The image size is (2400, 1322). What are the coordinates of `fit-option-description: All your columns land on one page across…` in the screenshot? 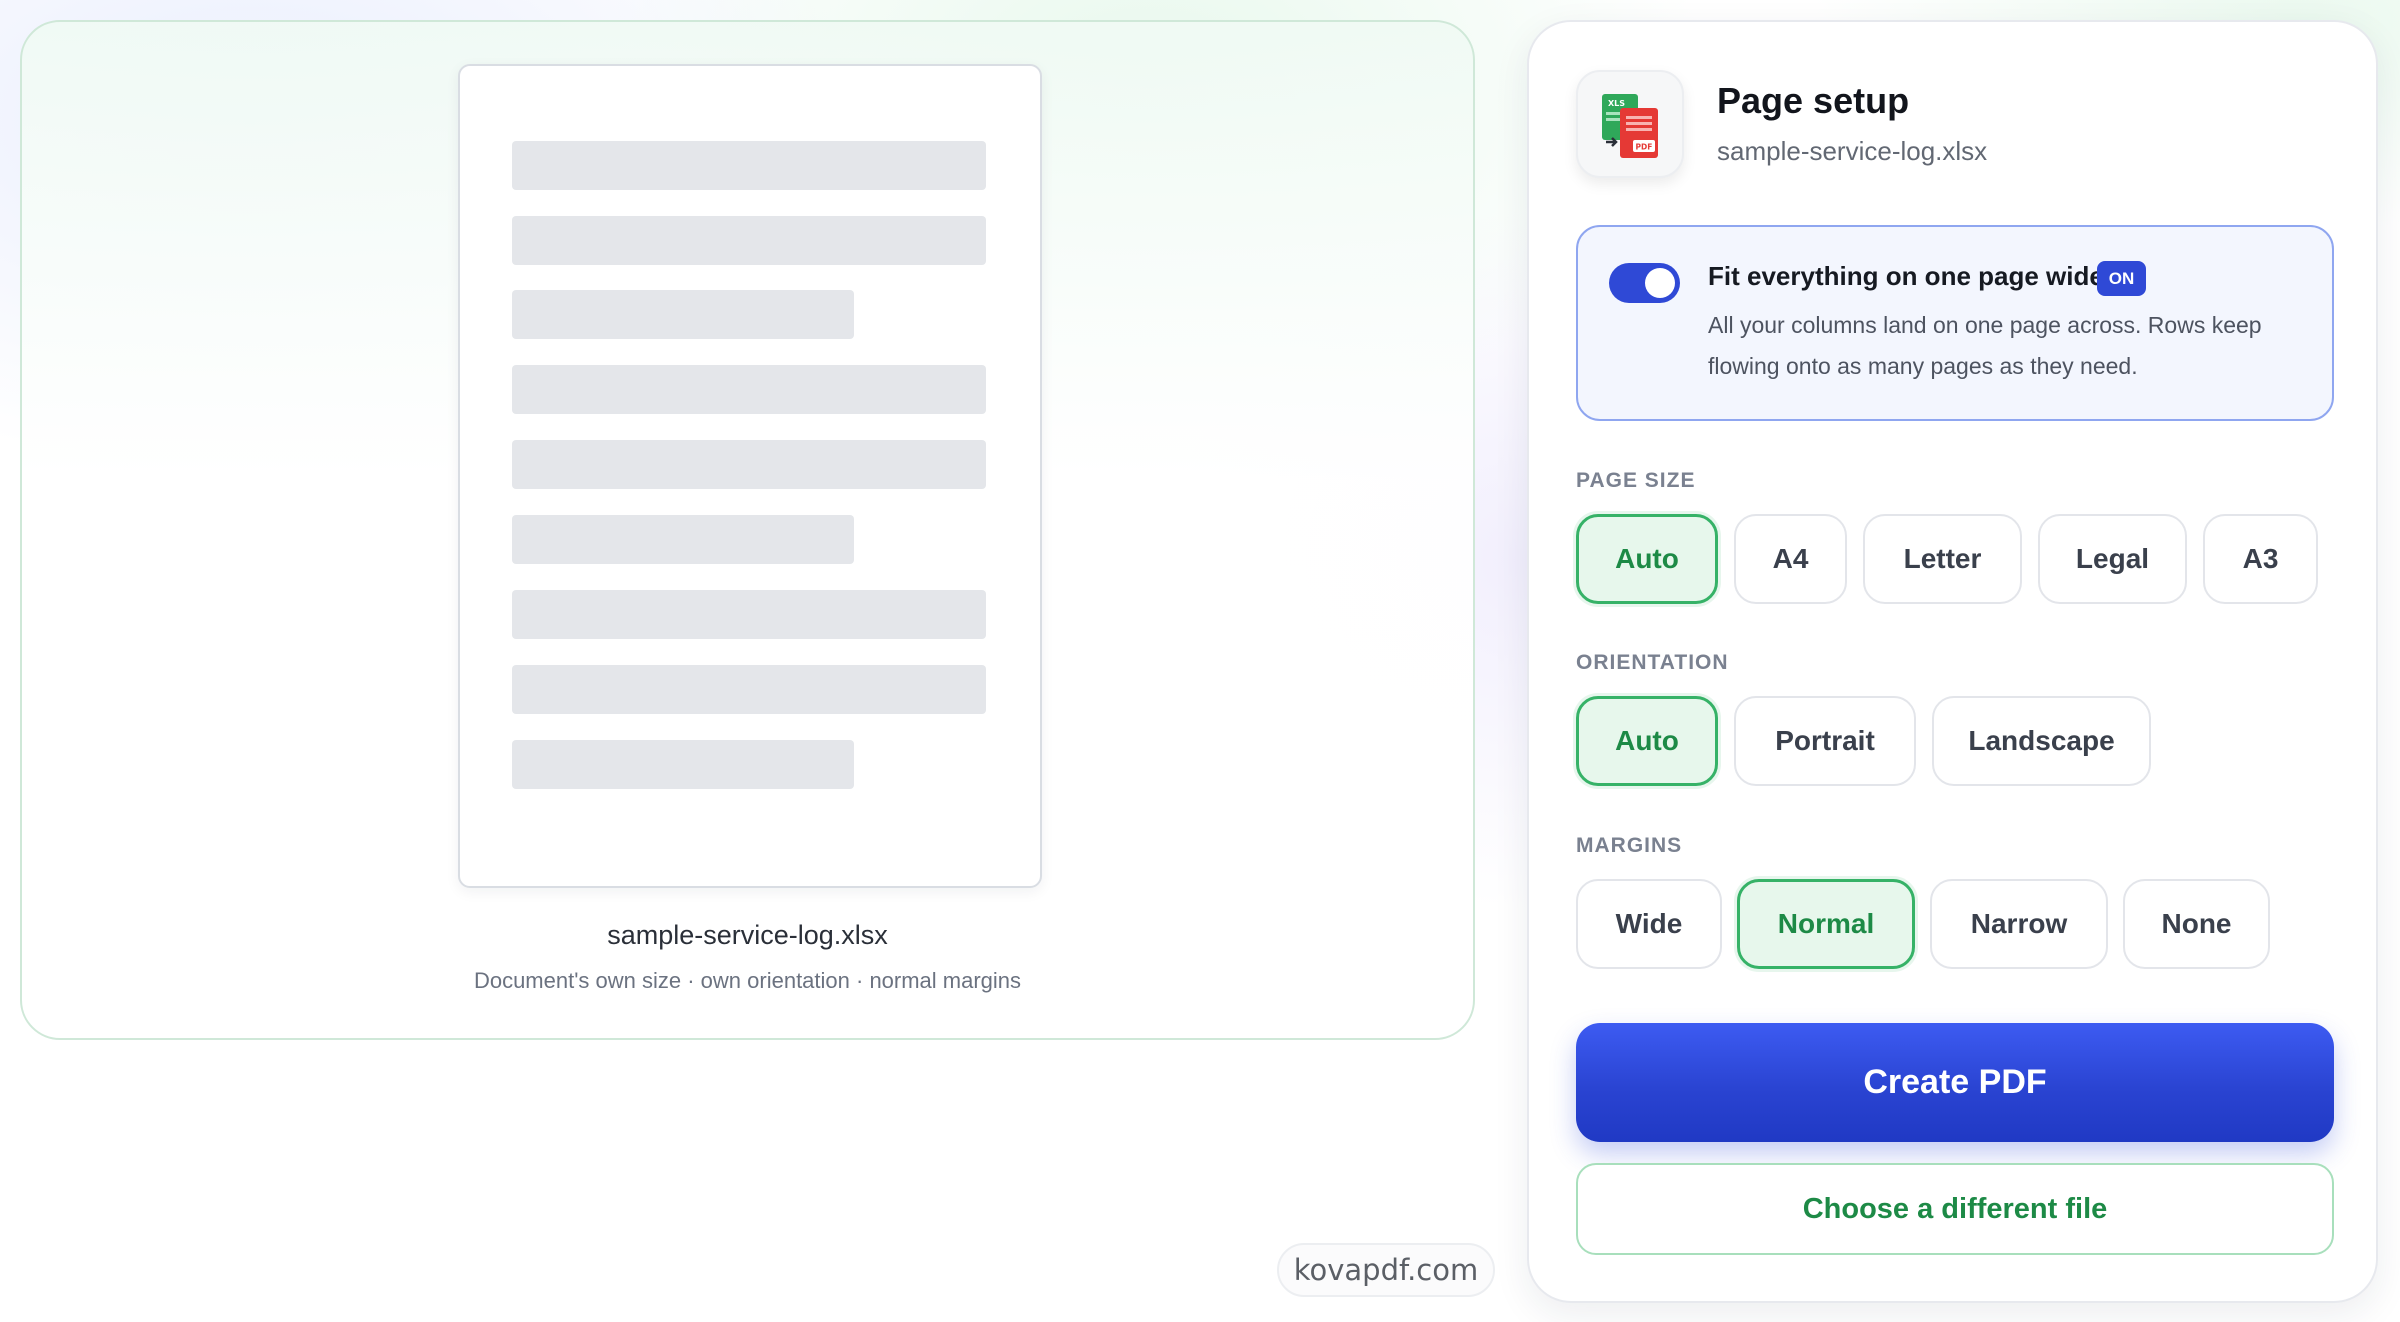 It's located at (1985, 345).